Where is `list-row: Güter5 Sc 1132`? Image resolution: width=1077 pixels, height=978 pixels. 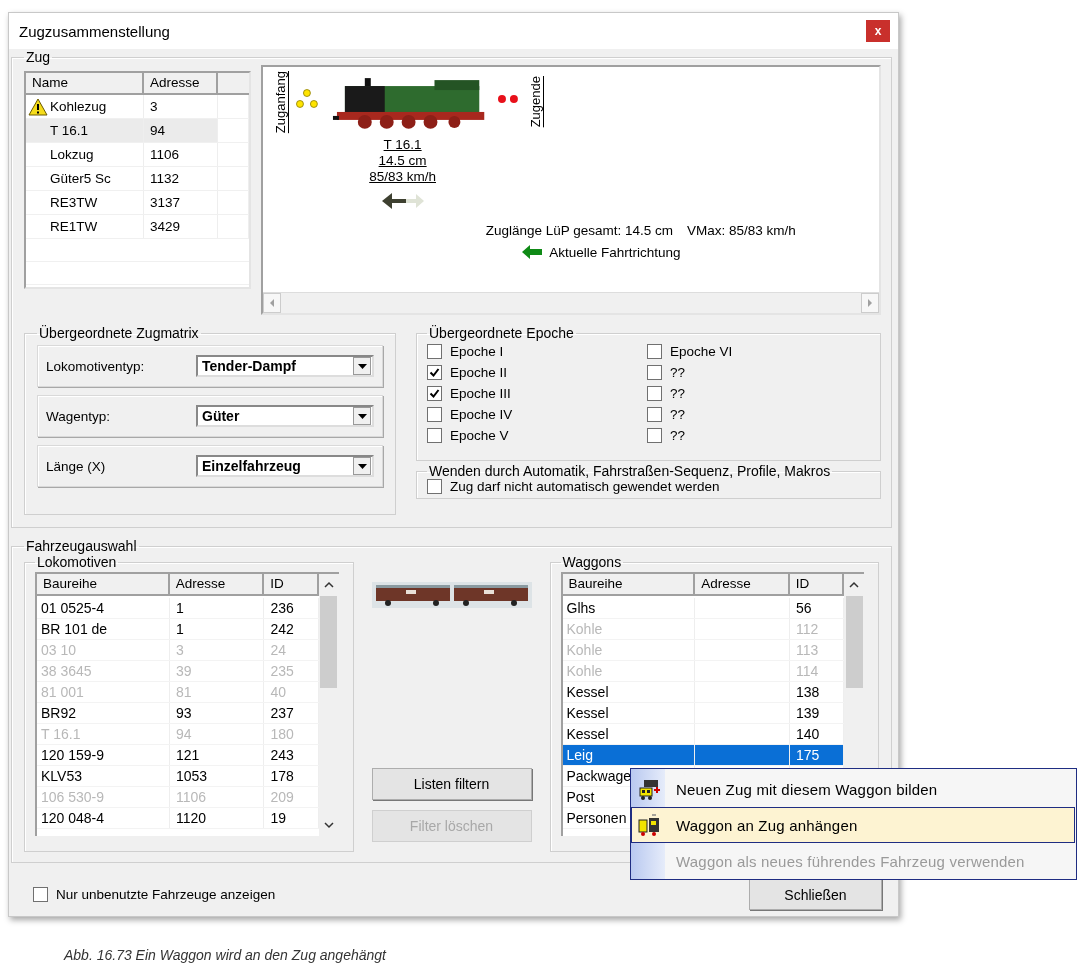 list-row: Güter5 Sc 1132 is located at coordinates (137, 179).